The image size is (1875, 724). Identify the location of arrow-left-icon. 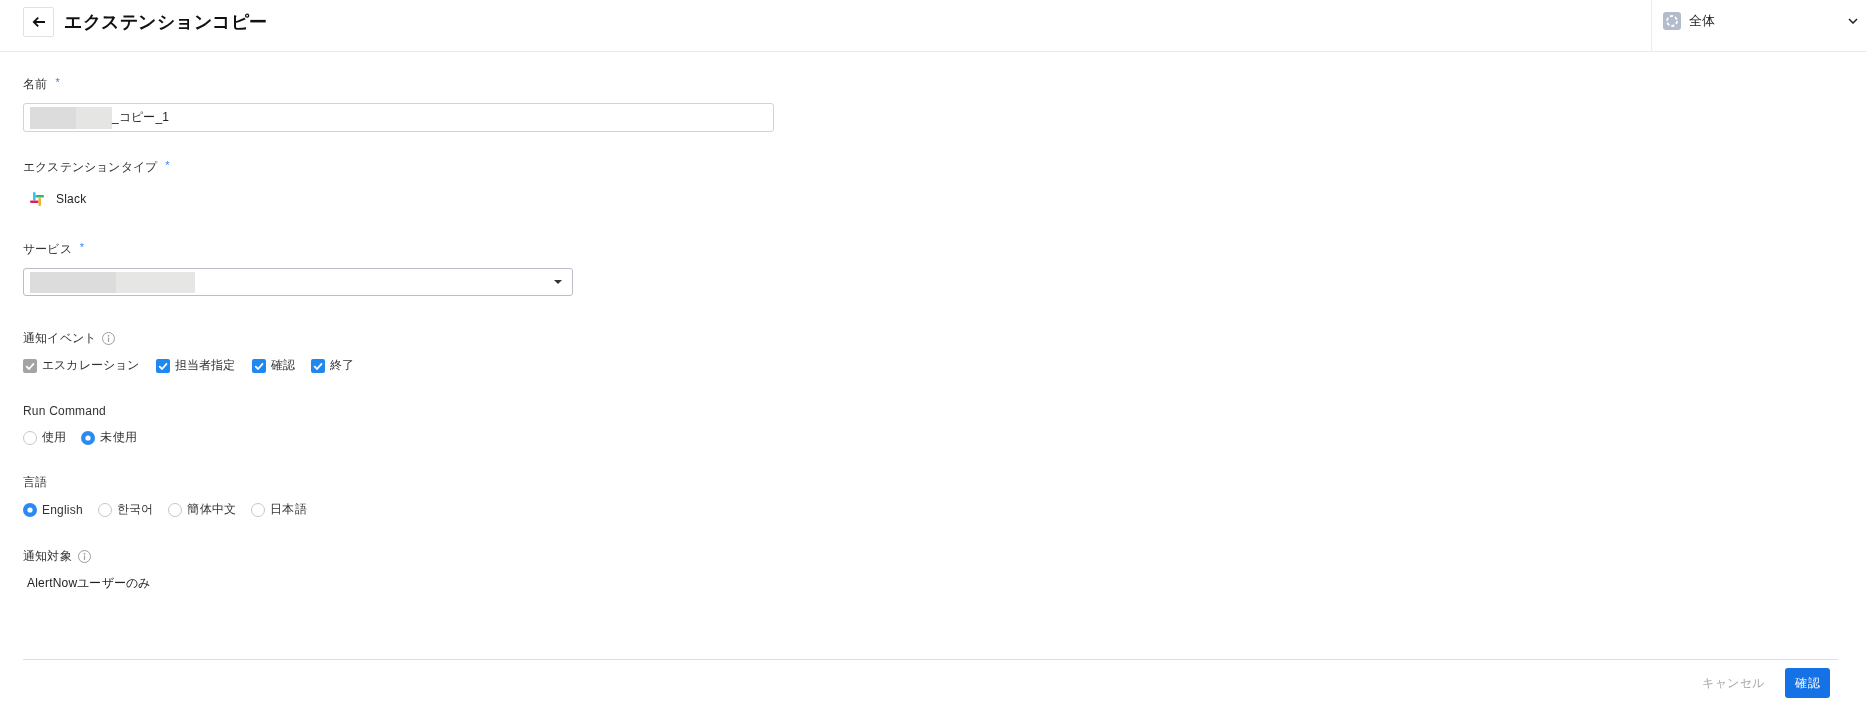
(38, 22).